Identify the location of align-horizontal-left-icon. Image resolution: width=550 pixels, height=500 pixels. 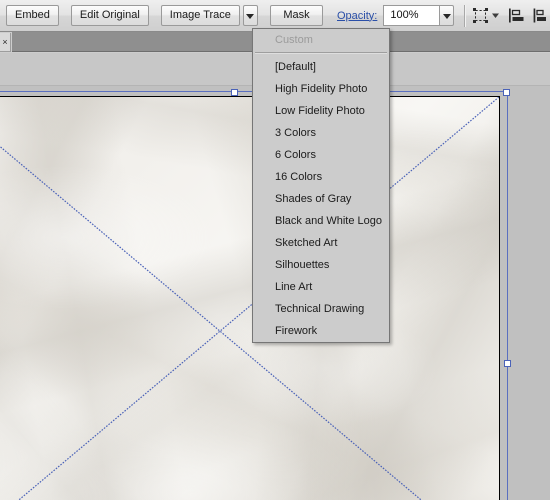
(516, 15).